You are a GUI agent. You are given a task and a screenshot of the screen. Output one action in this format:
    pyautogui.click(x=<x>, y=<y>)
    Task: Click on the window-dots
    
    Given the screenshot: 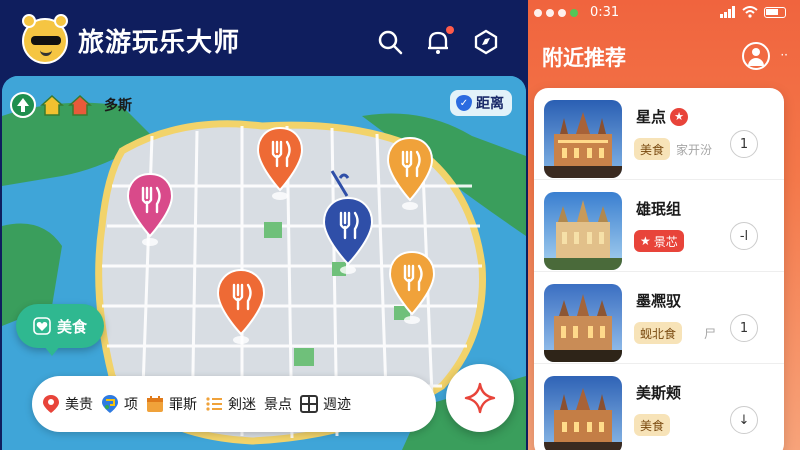 What is the action you would take?
    pyautogui.click(x=556, y=13)
    